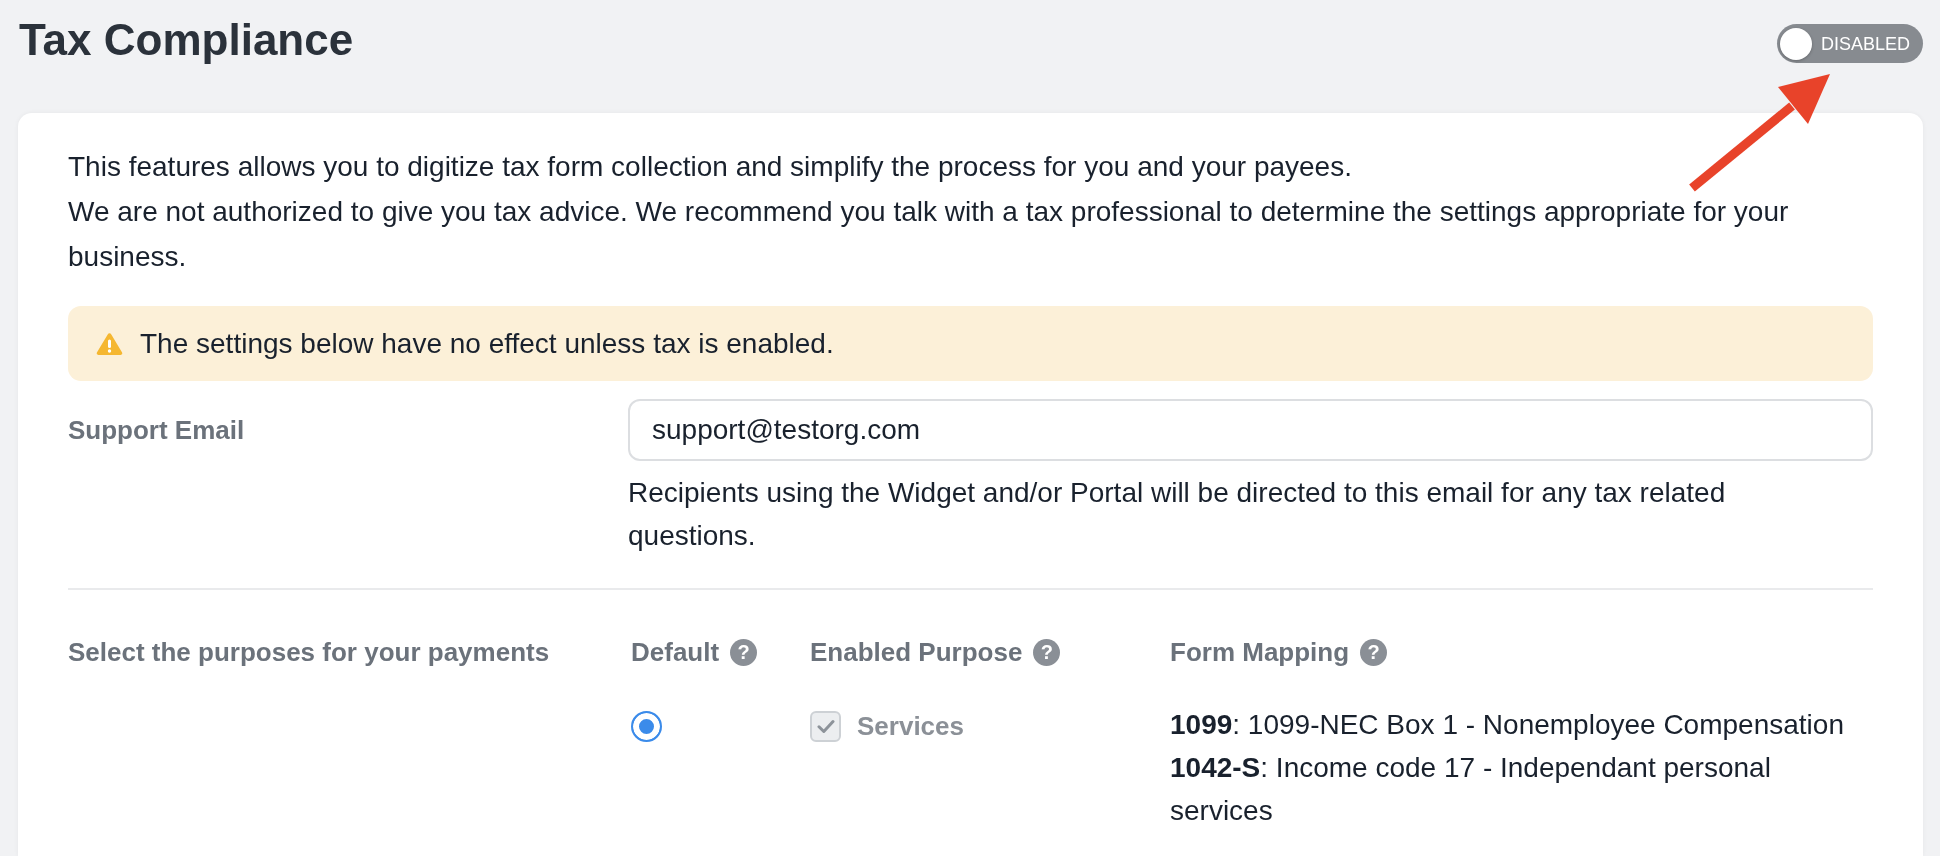  I want to click on warning-text: The settings below have no effect unless tax is enabled., so click(487, 344).